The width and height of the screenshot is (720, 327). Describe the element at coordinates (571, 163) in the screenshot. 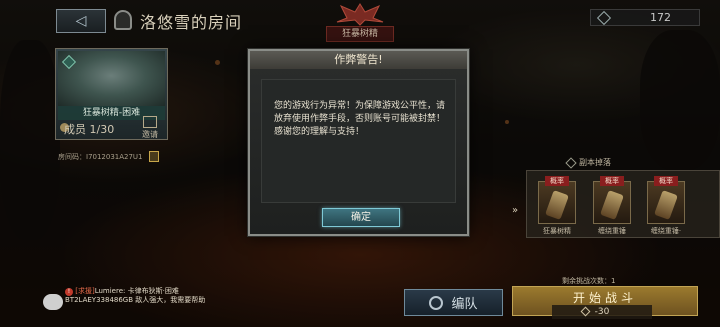

I see `drops-tag-icon` at that location.